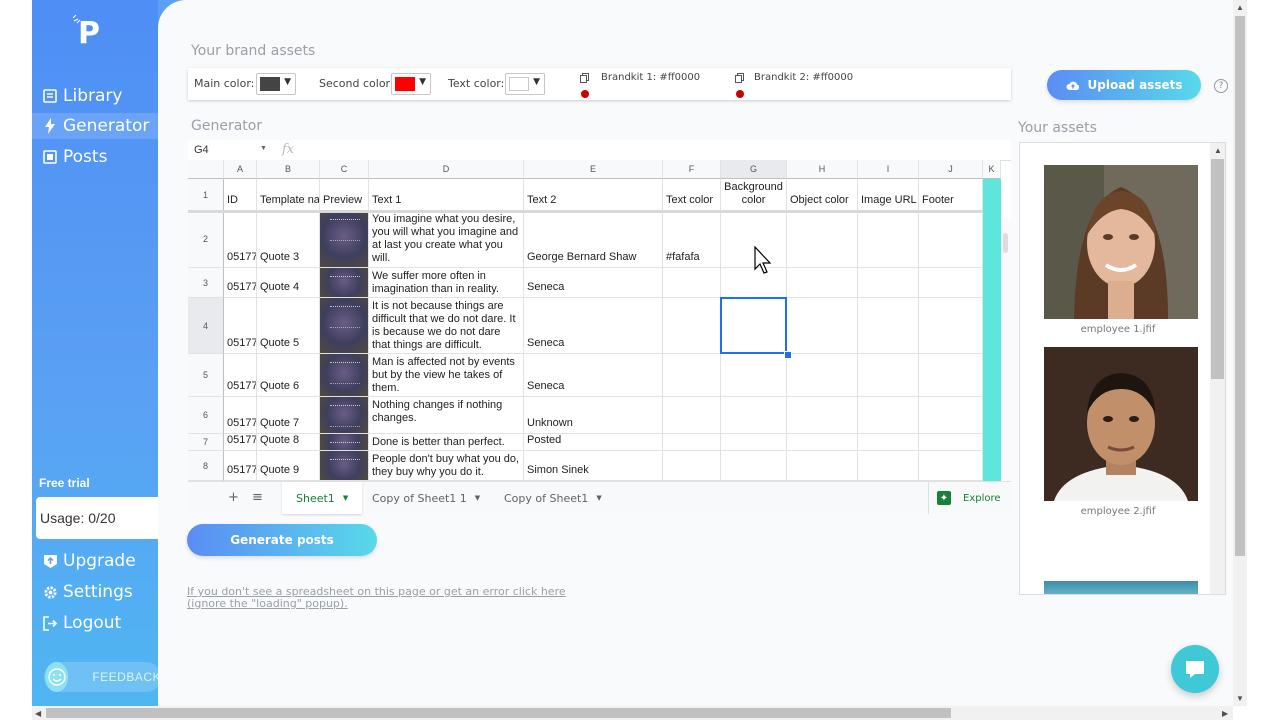 This screenshot has height=720, width=1280. I want to click on upload-assets-button: Upload assets, so click(1124, 85).